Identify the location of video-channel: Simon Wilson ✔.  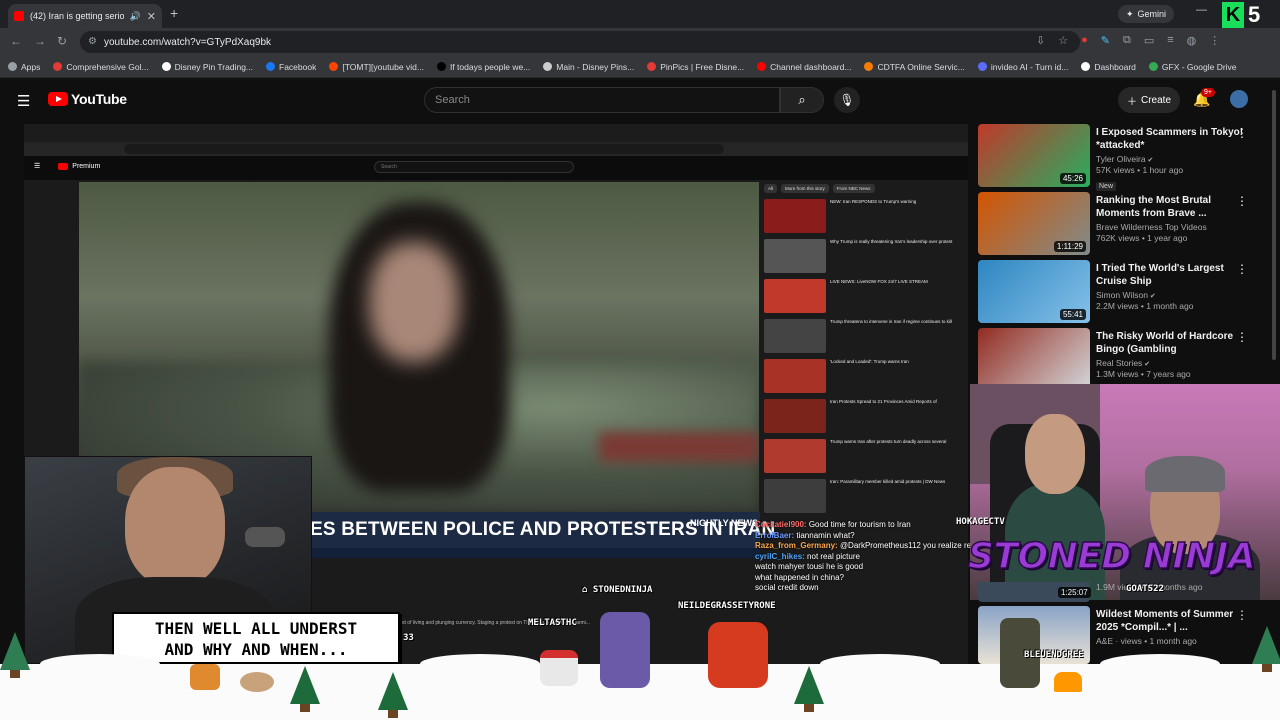
(1171, 295).